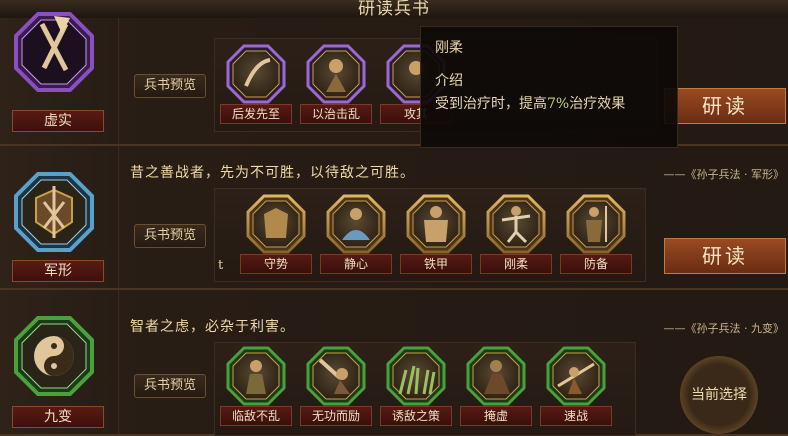  What do you see at coordinates (436, 264) in the screenshot?
I see `skill-label: 铁甲` at bounding box center [436, 264].